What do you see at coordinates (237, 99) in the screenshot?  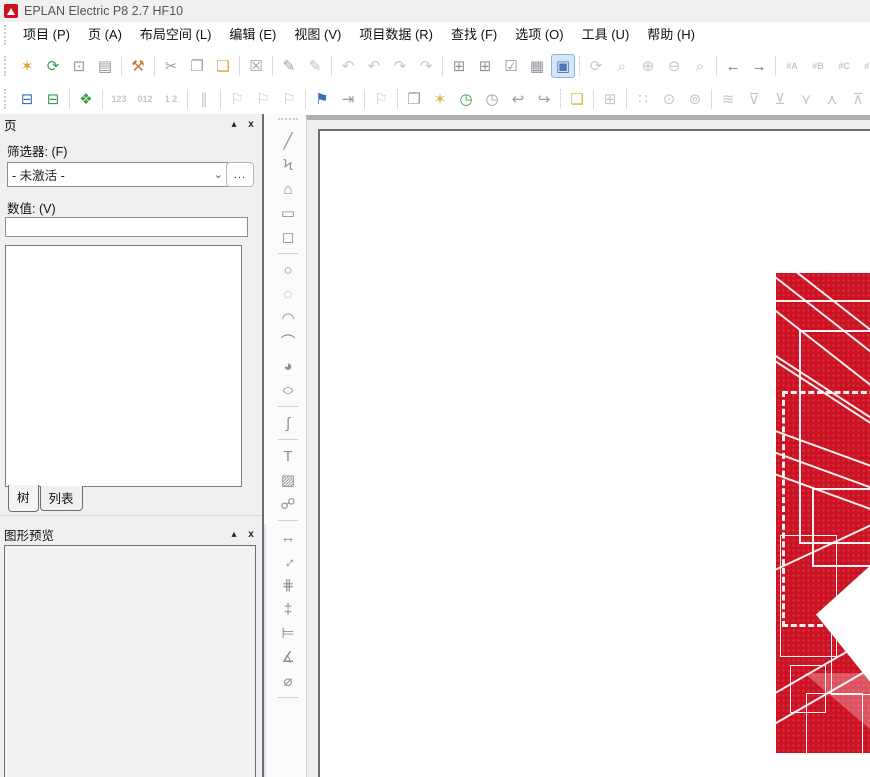 I see `flag-check-icon: ⚐` at bounding box center [237, 99].